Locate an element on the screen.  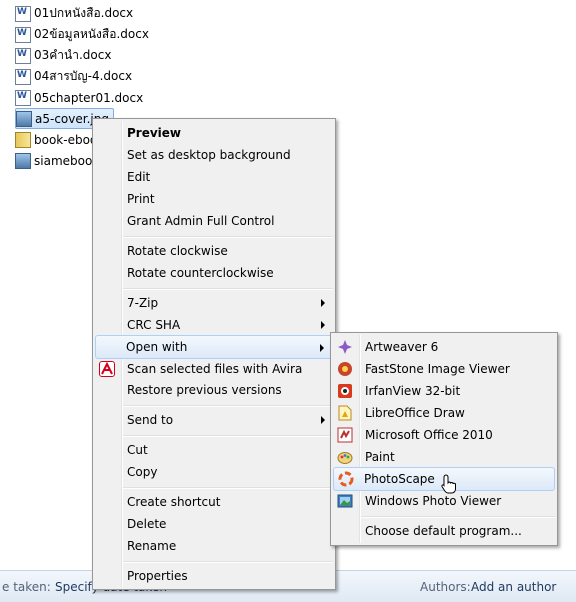
file-item: 01ปกหนังสือ.docx is located at coordinates (76, 13).